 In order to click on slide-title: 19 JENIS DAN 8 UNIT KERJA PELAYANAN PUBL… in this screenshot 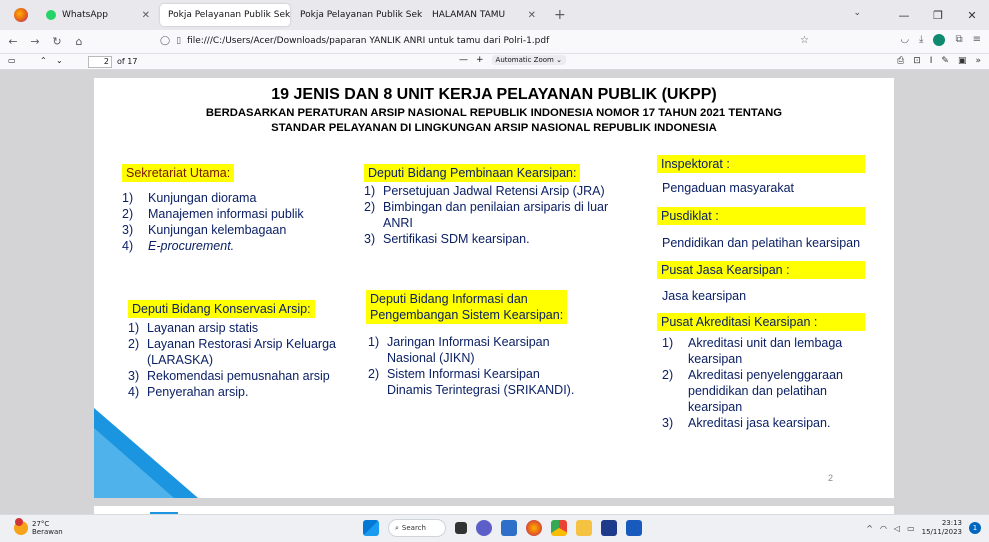, I will do `click(494, 94)`.